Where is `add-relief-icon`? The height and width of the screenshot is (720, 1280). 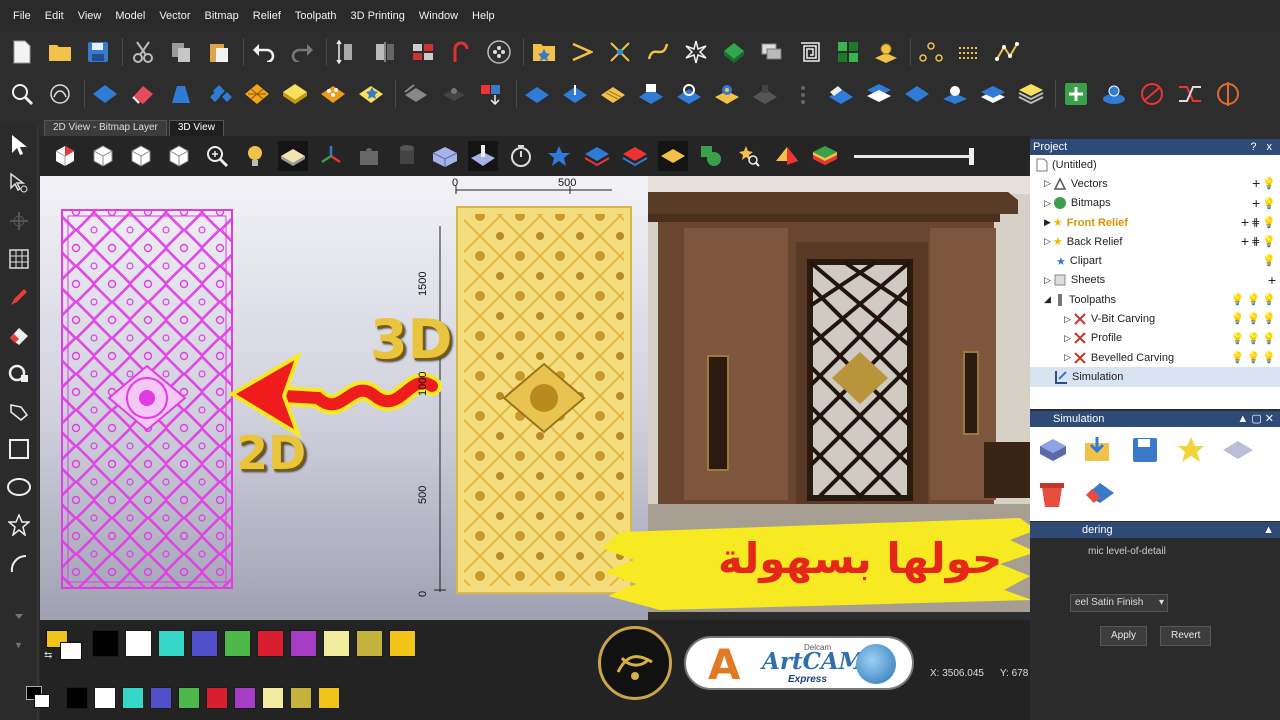 add-relief-icon is located at coordinates (1076, 94).